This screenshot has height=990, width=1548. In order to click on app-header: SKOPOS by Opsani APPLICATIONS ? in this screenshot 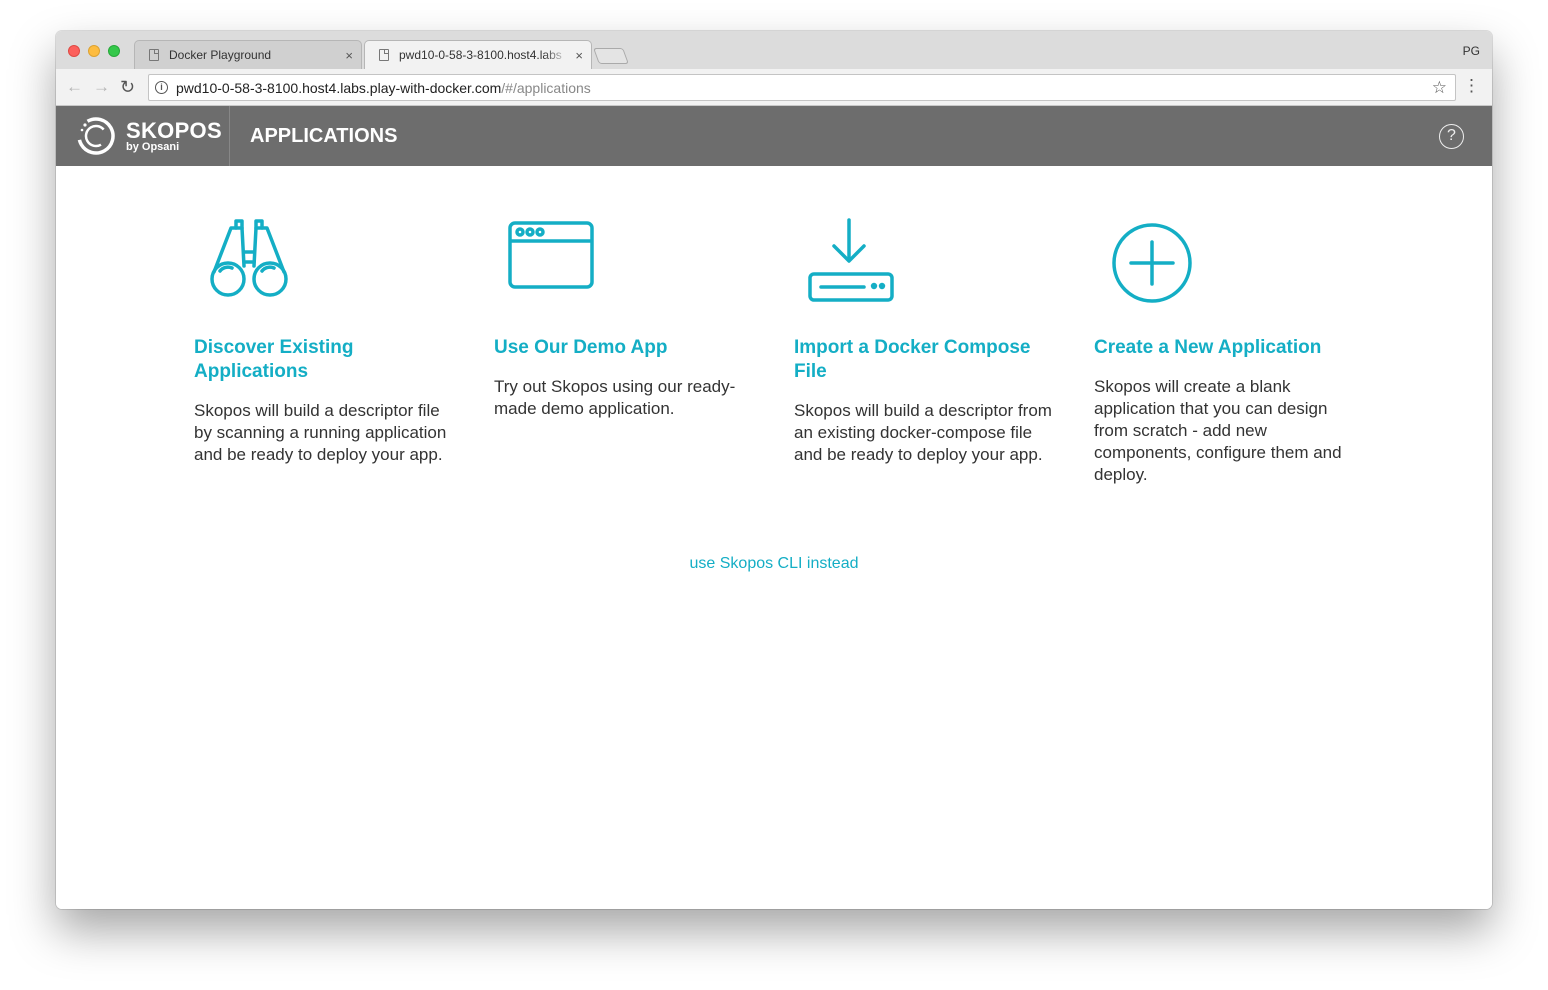, I will do `click(774, 136)`.